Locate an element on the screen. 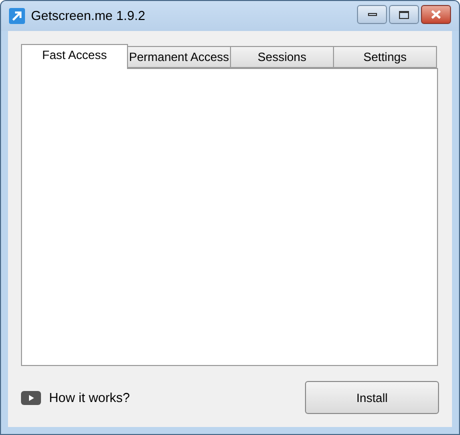 Image resolution: width=460 pixels, height=435 pixels. tab: Fast Access is located at coordinates (74, 56).